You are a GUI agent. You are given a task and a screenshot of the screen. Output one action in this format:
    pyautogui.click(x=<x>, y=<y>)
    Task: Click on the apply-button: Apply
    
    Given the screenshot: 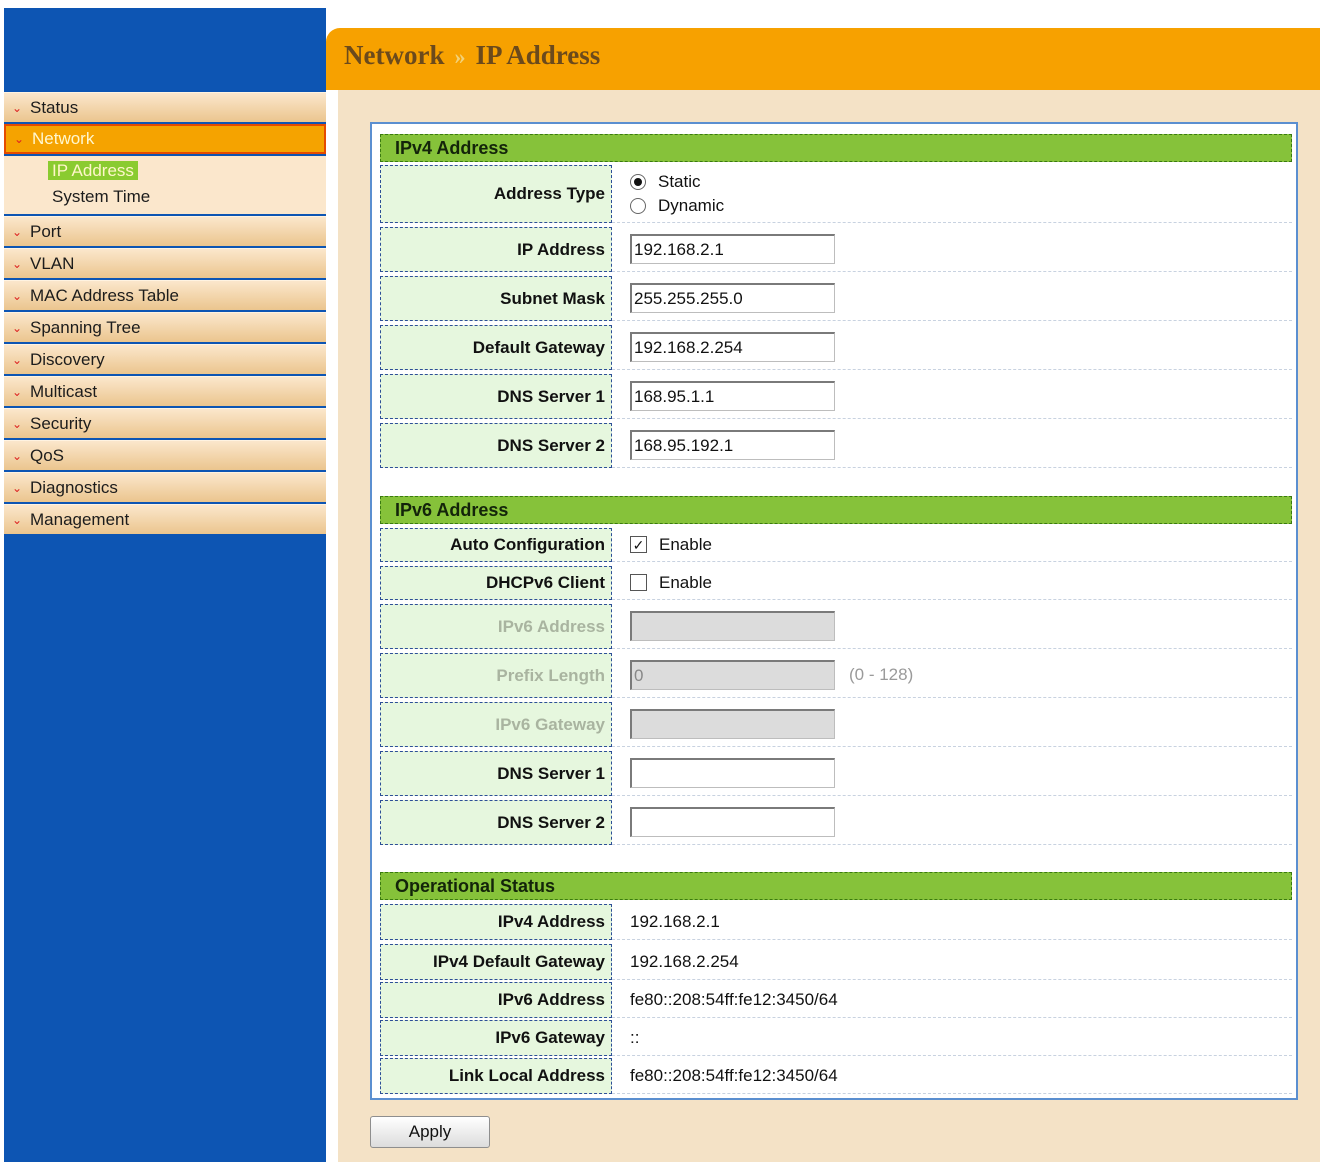 What is the action you would take?
    pyautogui.click(x=430, y=1132)
    